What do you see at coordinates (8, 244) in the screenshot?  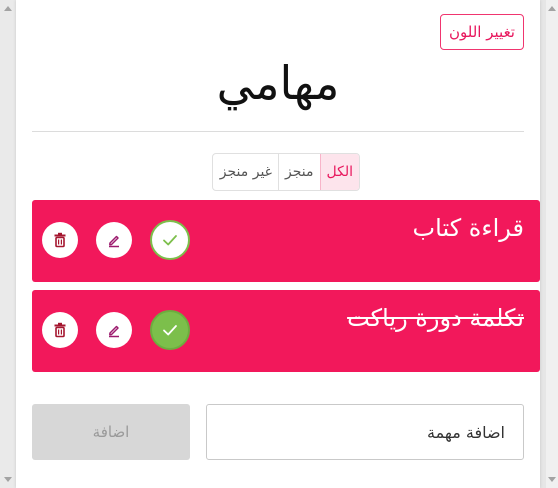 I see `left-scrollbar` at bounding box center [8, 244].